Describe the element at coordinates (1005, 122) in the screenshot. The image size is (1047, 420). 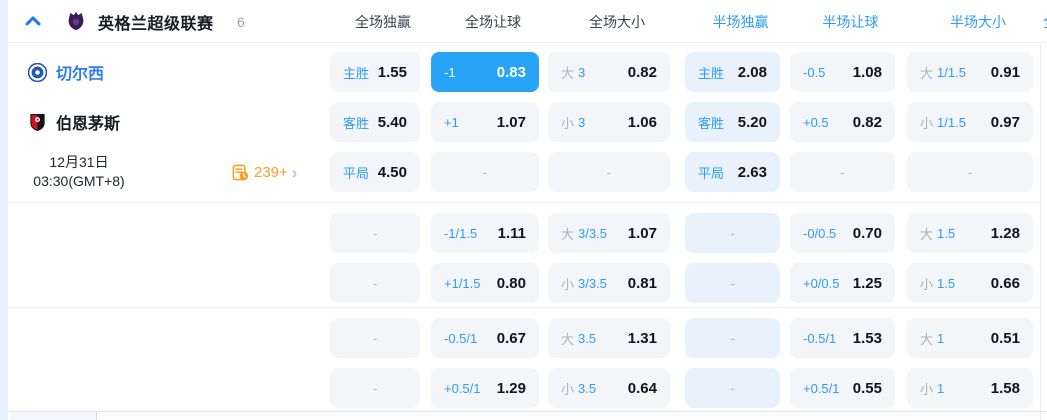
I see `odds-value: 0.97` at that location.